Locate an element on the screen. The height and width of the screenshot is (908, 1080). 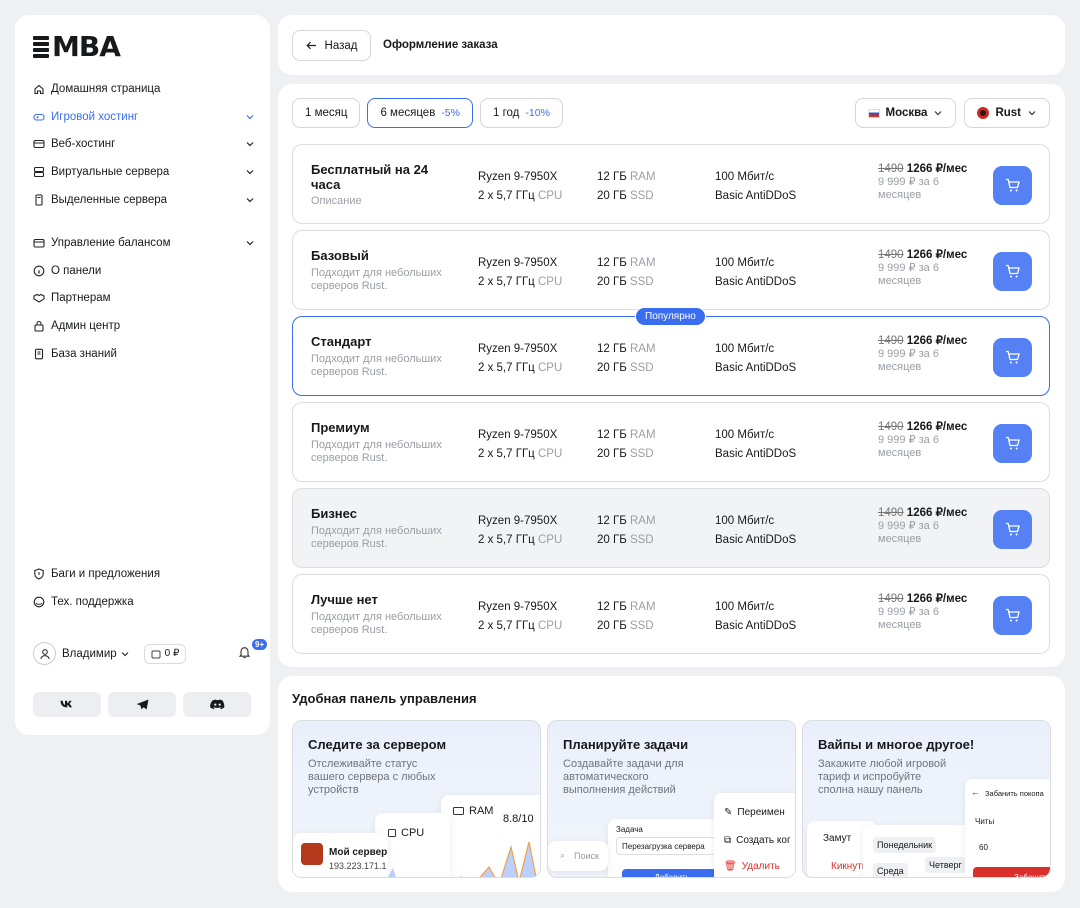
context-menu: ✎ Переимен ⧉ Создать ког 🗑 Удалить is located at coordinates (754, 835).